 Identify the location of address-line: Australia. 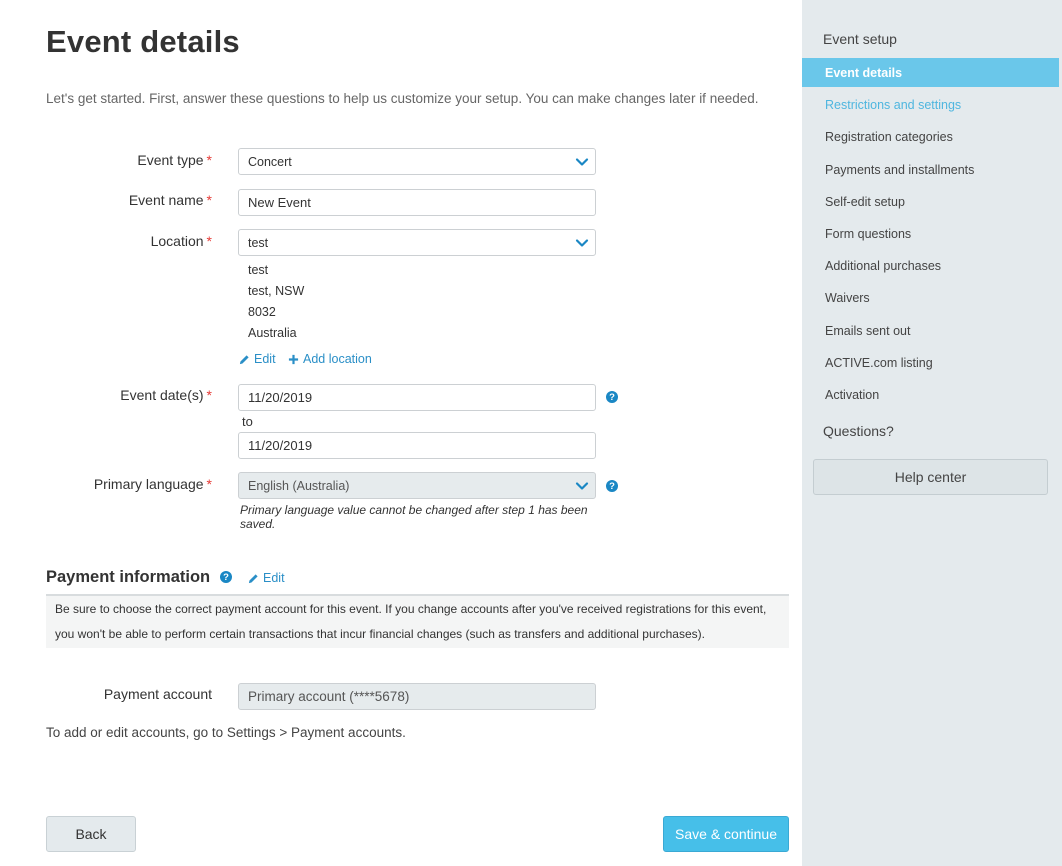
(272, 333).